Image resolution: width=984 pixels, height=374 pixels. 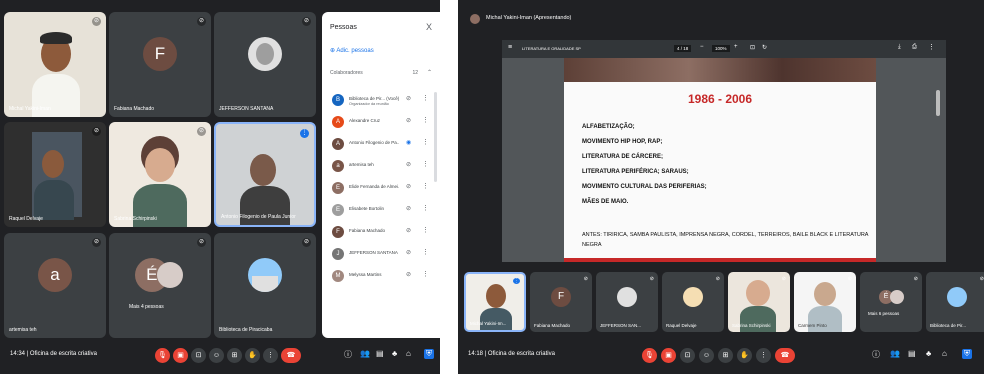 What do you see at coordinates (764, 47) in the screenshot?
I see `rotate-icon: ↻` at bounding box center [764, 47].